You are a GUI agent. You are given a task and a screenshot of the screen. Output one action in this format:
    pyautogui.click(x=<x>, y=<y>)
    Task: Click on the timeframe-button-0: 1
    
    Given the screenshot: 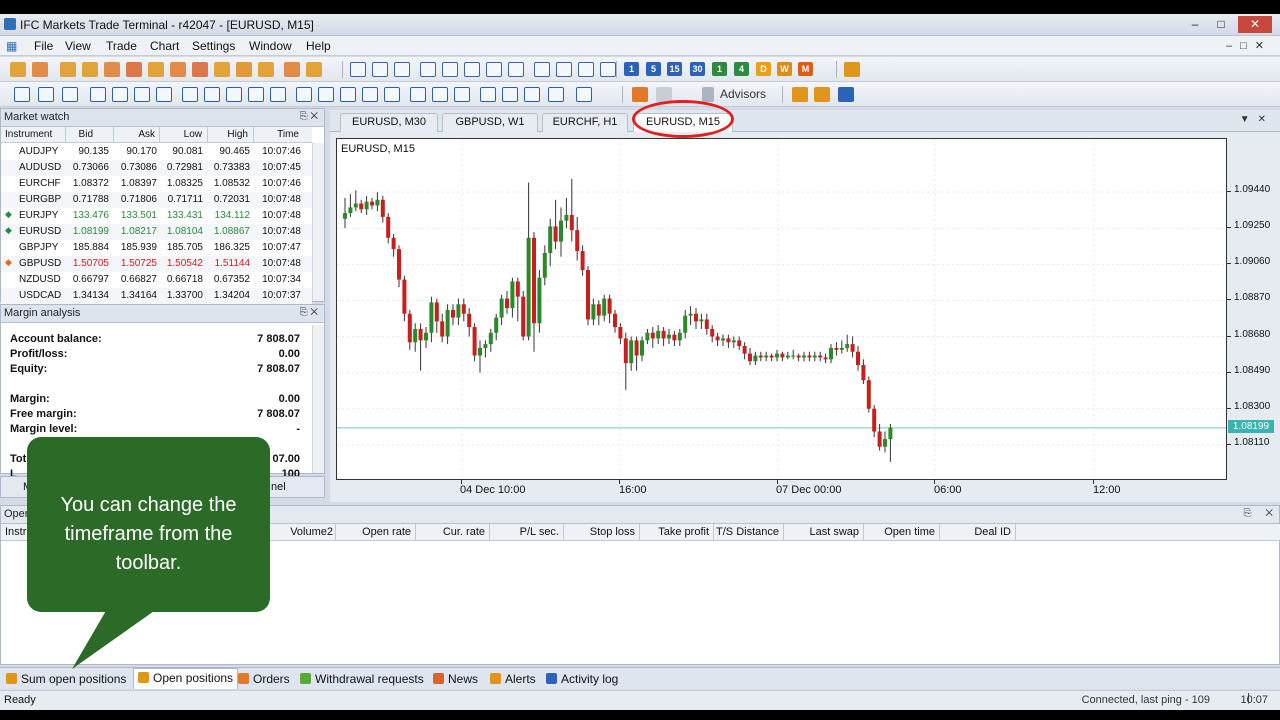 What is the action you would take?
    pyautogui.click(x=631, y=69)
    